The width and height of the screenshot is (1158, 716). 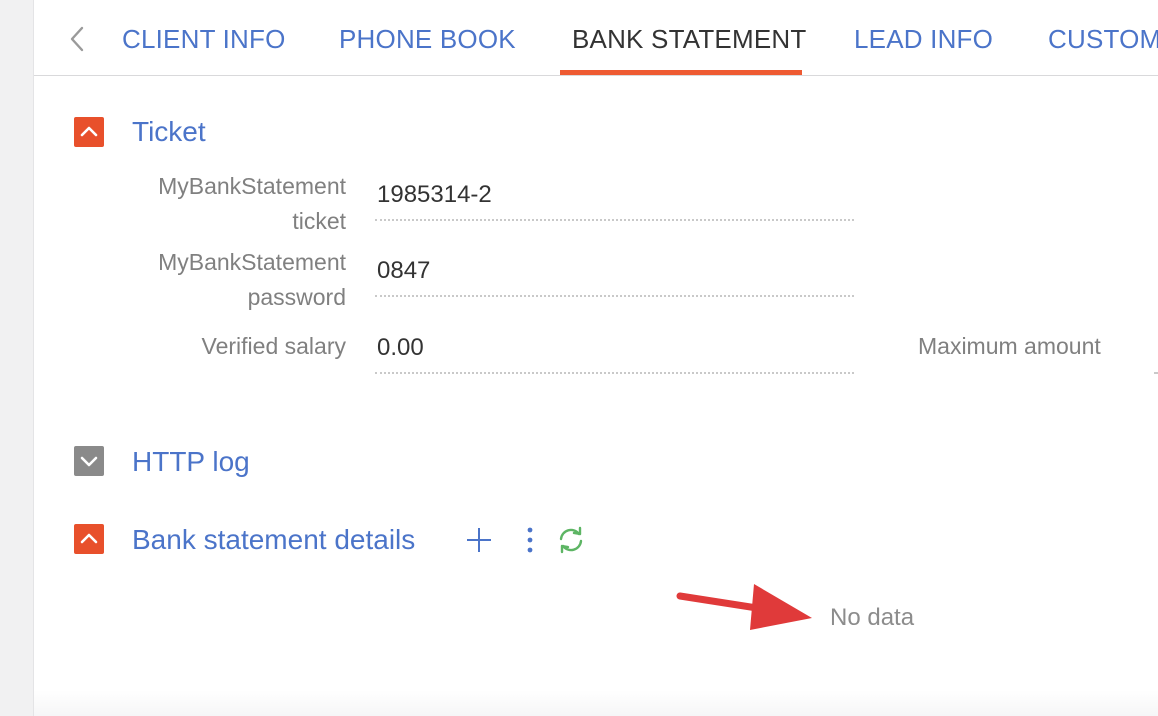 I want to click on tab-lead-info: LEAD INFO, so click(x=923, y=39).